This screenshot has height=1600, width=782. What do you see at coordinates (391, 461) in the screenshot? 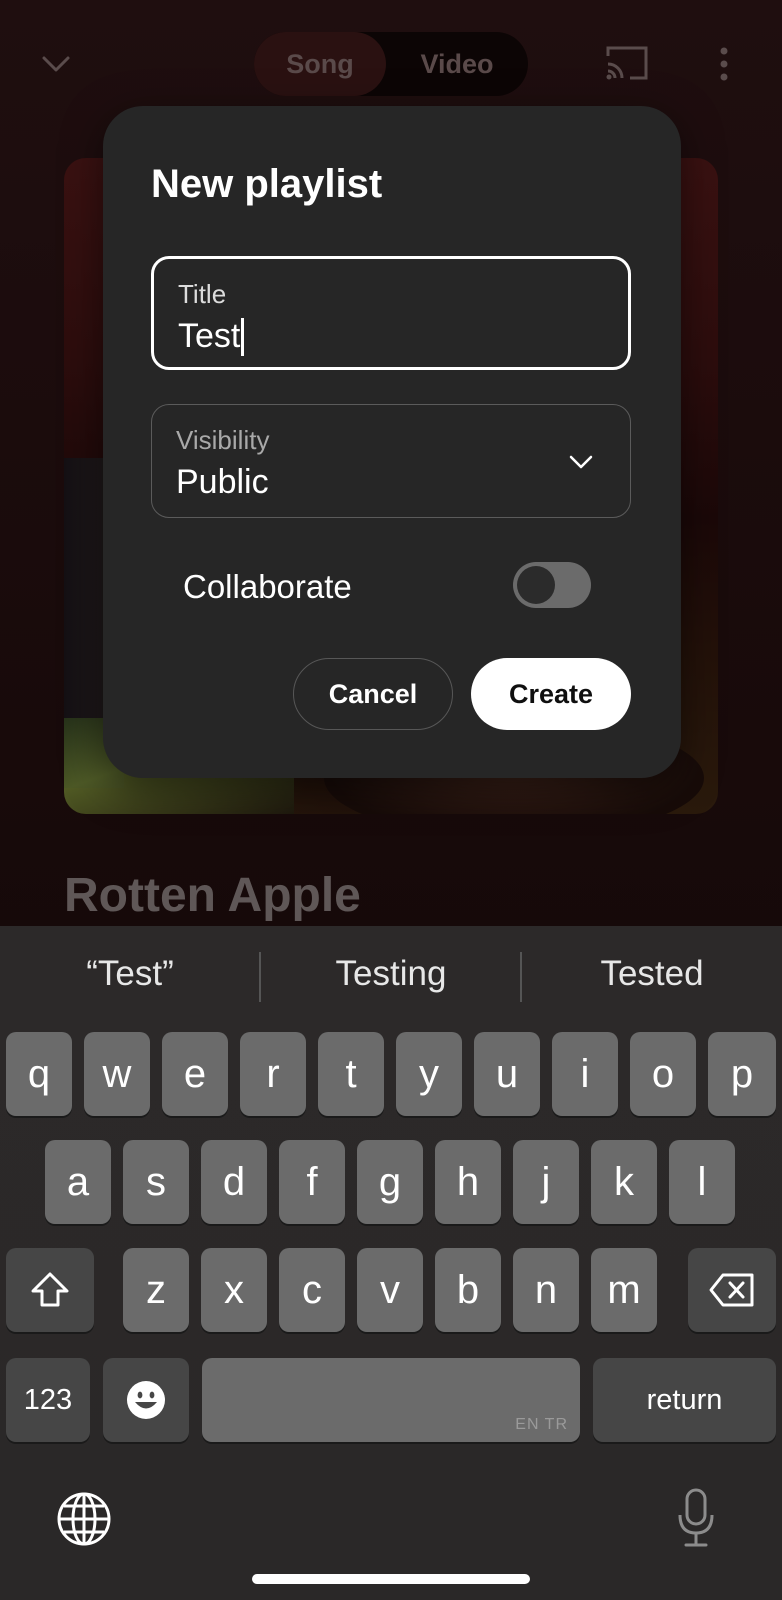
I see `visibility-select: Visibility Public` at bounding box center [391, 461].